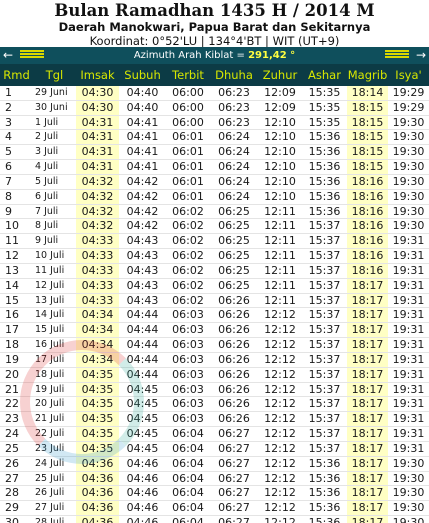  I want to click on kiblat-value: 291,42 °, so click(272, 55).